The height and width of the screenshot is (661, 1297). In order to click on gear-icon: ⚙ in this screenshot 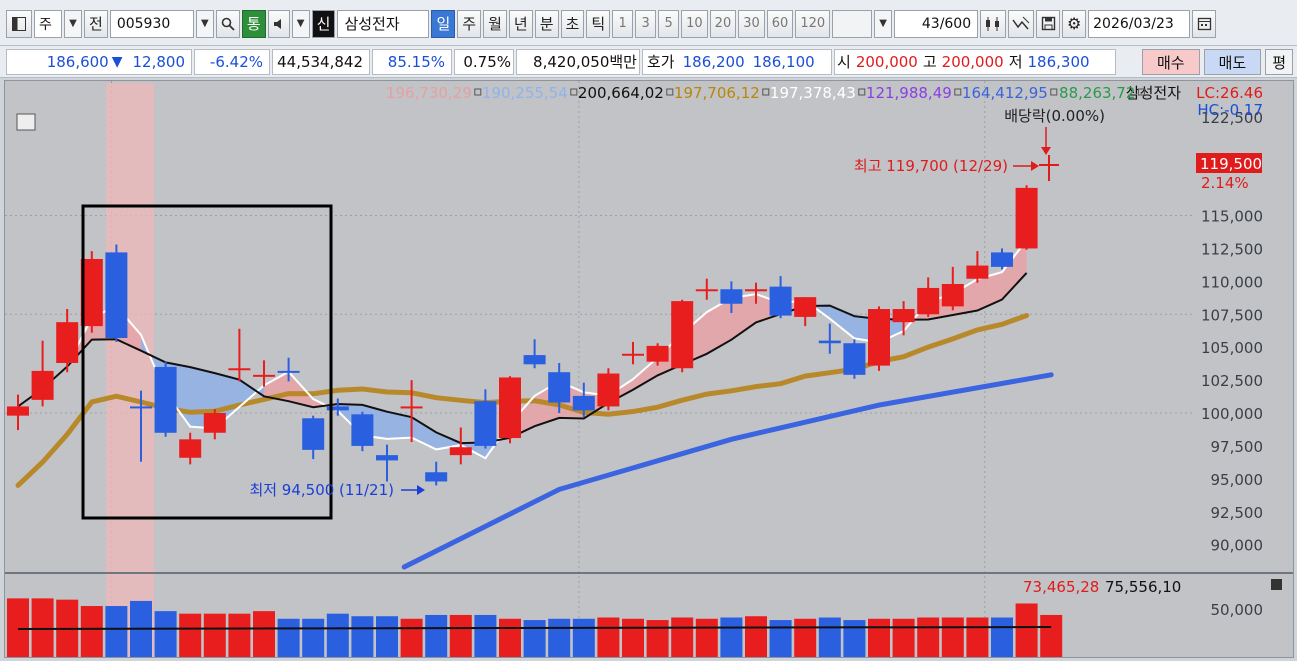, I will do `click(1074, 23)`.